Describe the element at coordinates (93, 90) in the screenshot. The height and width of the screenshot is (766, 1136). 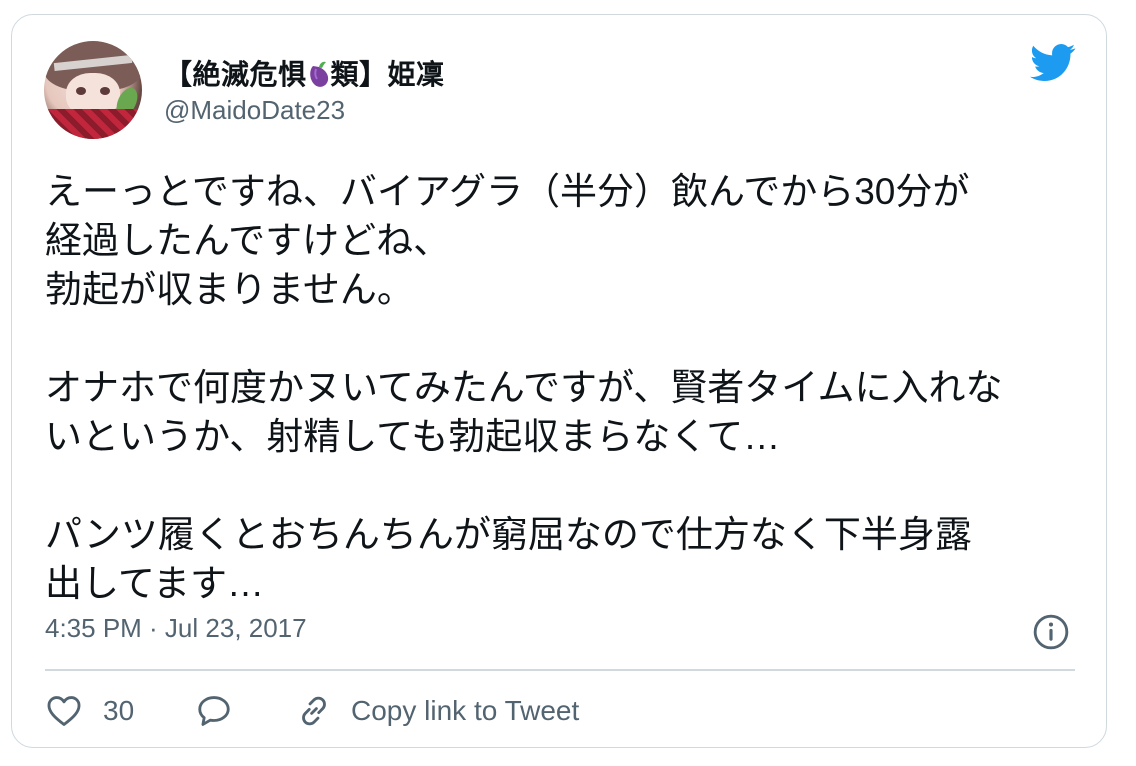
I see `avatar` at that location.